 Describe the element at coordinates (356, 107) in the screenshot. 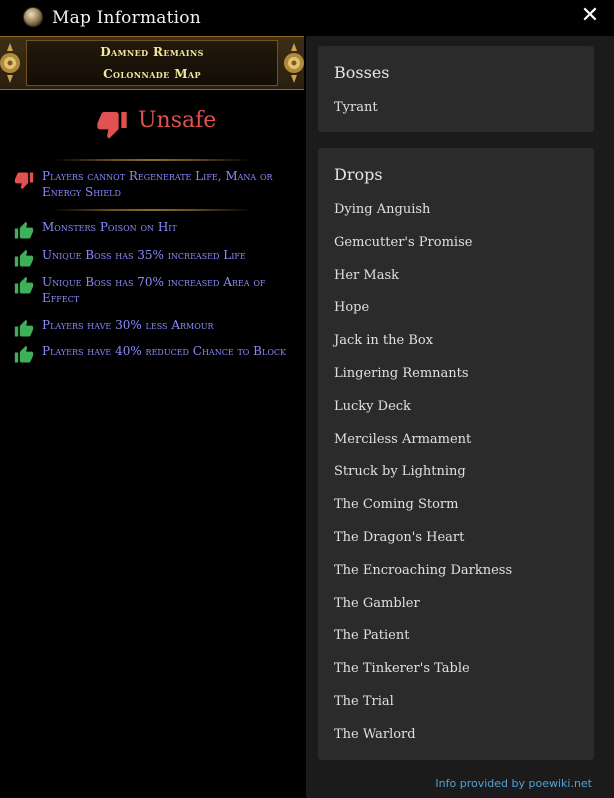

I see `boss-item: Tyrant` at that location.